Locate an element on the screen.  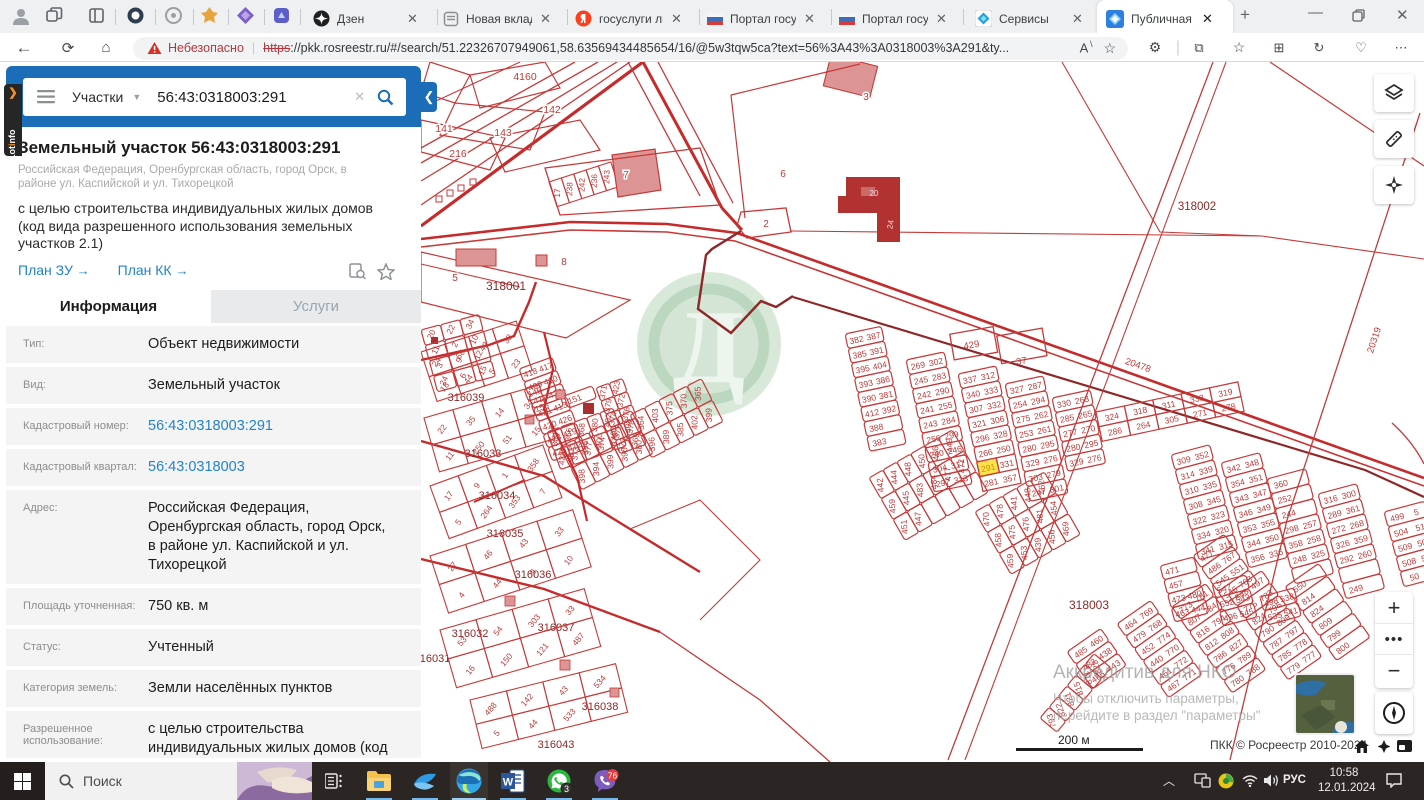
svg-text: 143 is located at coordinates (503, 133).